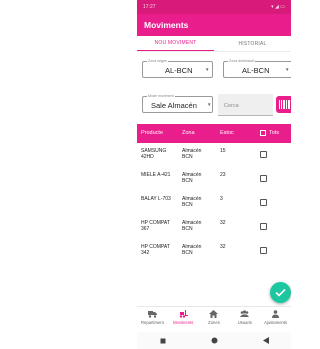 The image size is (320, 349). I want to click on row-product: HP COMPAT 367, so click(155, 226).